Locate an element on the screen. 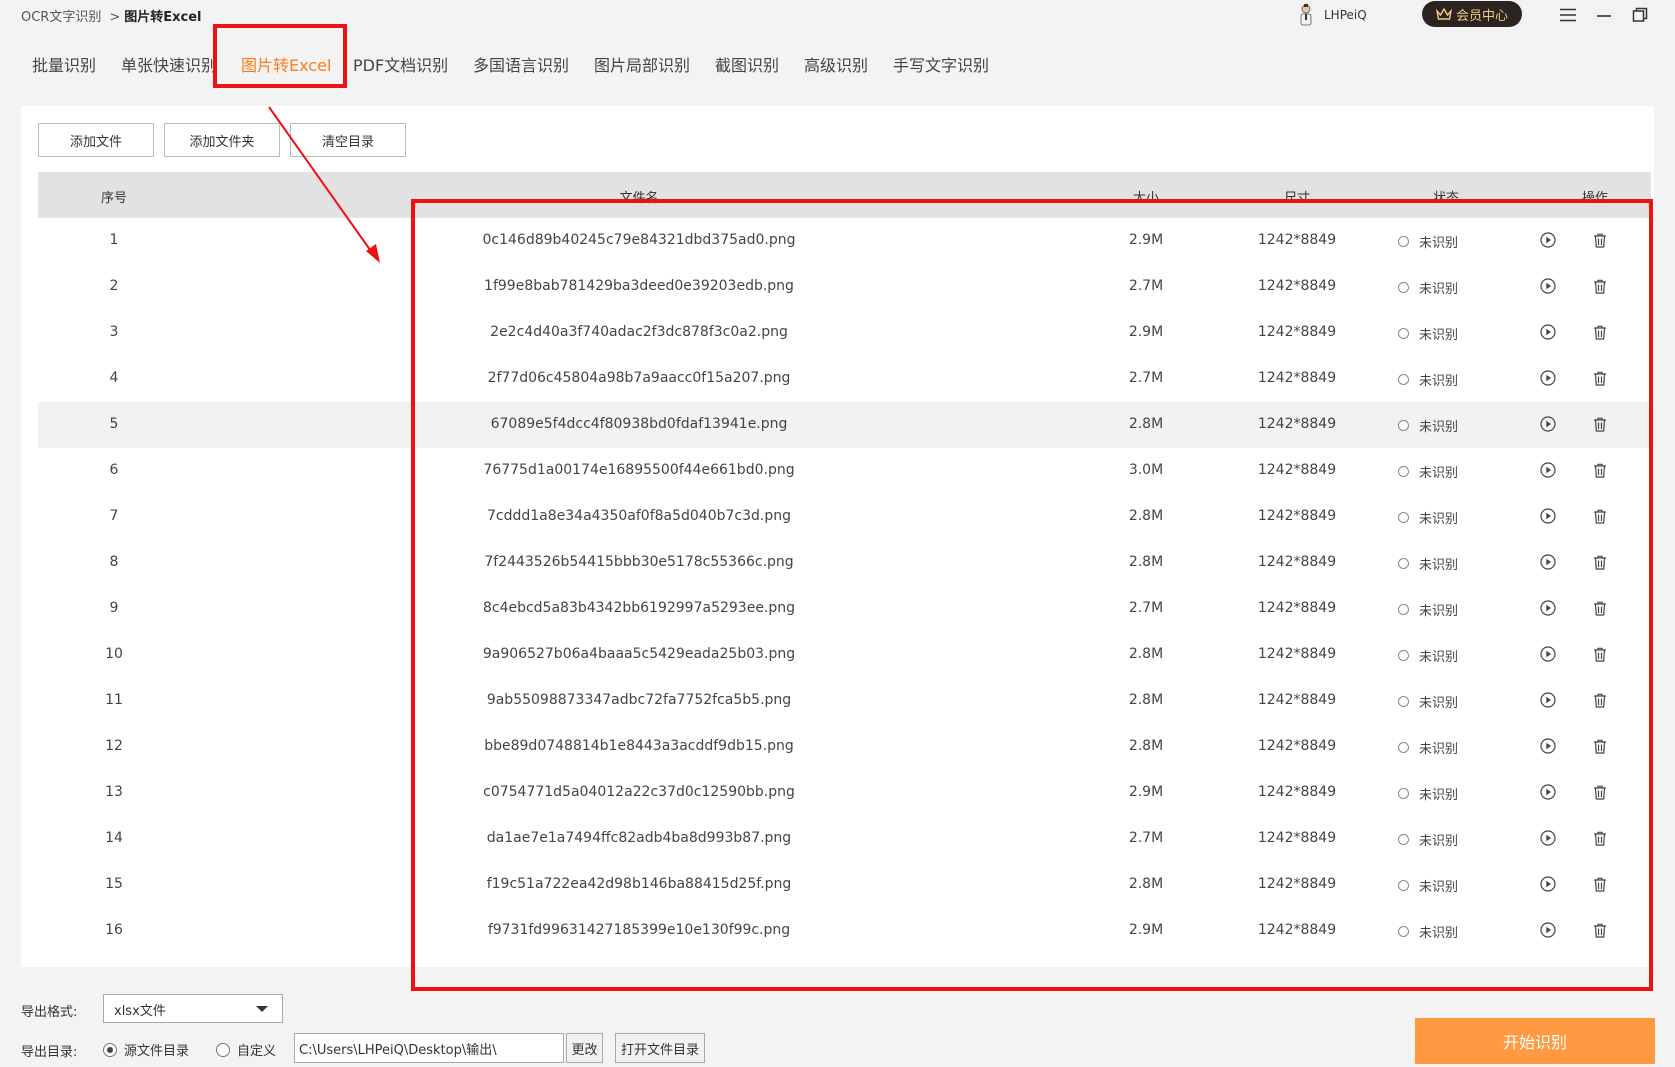  menu-button is located at coordinates (1568, 15).